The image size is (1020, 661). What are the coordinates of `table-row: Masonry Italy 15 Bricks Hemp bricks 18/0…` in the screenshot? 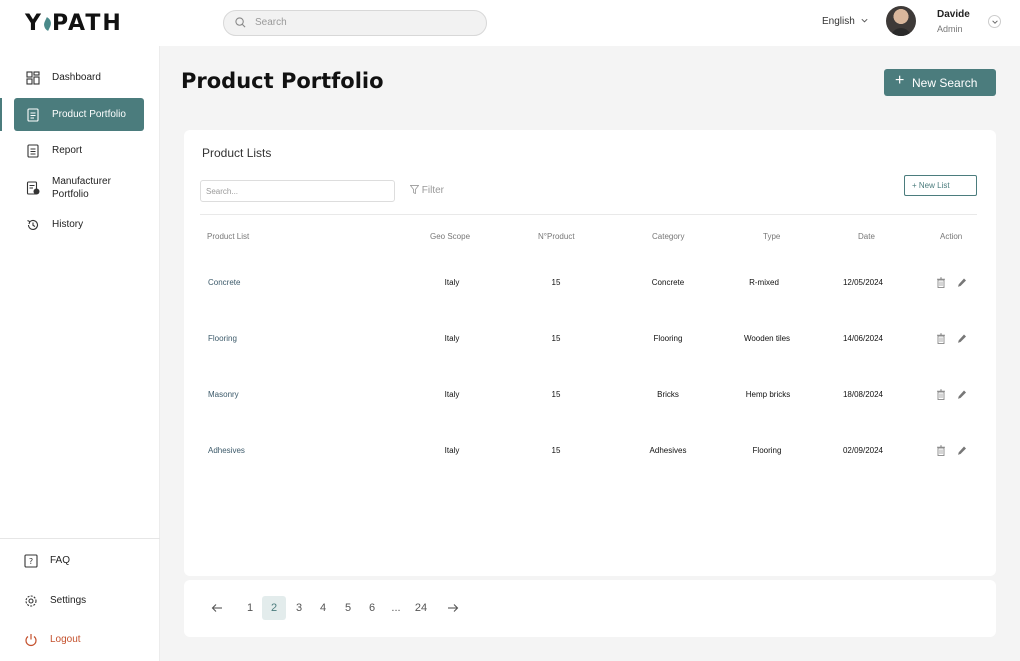 It's located at (590, 394).